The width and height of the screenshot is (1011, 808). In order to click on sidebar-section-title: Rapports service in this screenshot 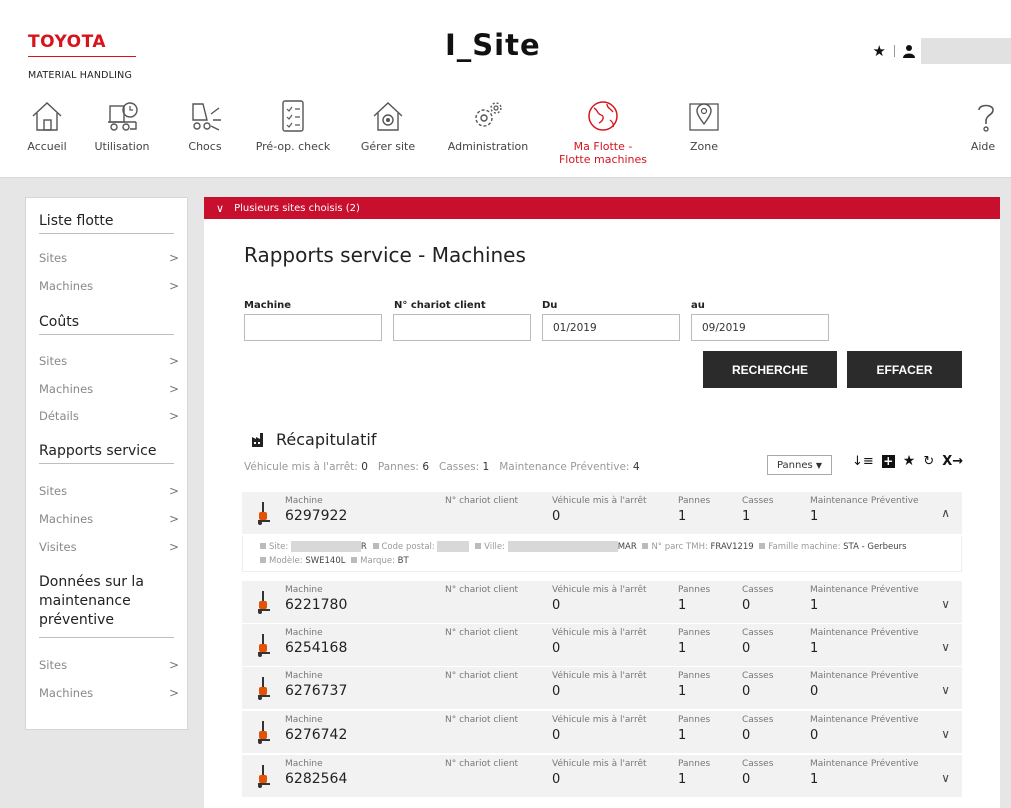, I will do `click(98, 451)`.